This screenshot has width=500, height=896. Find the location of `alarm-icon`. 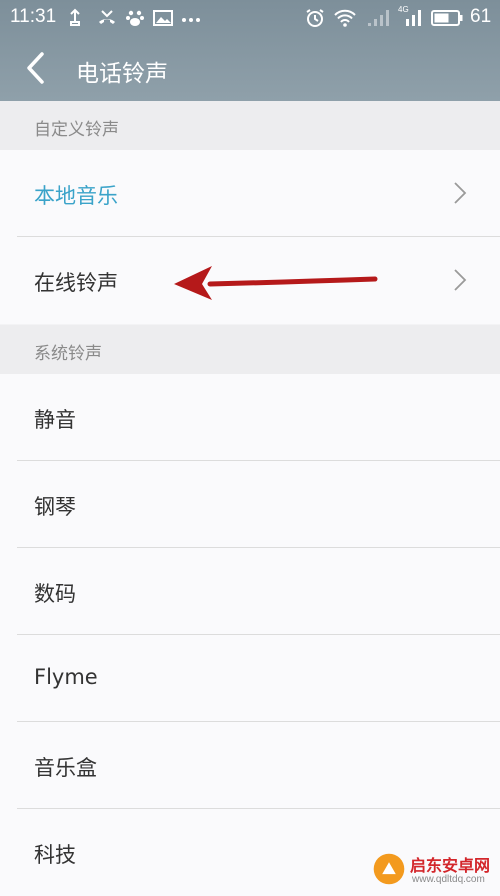

alarm-icon is located at coordinates (315, 18).